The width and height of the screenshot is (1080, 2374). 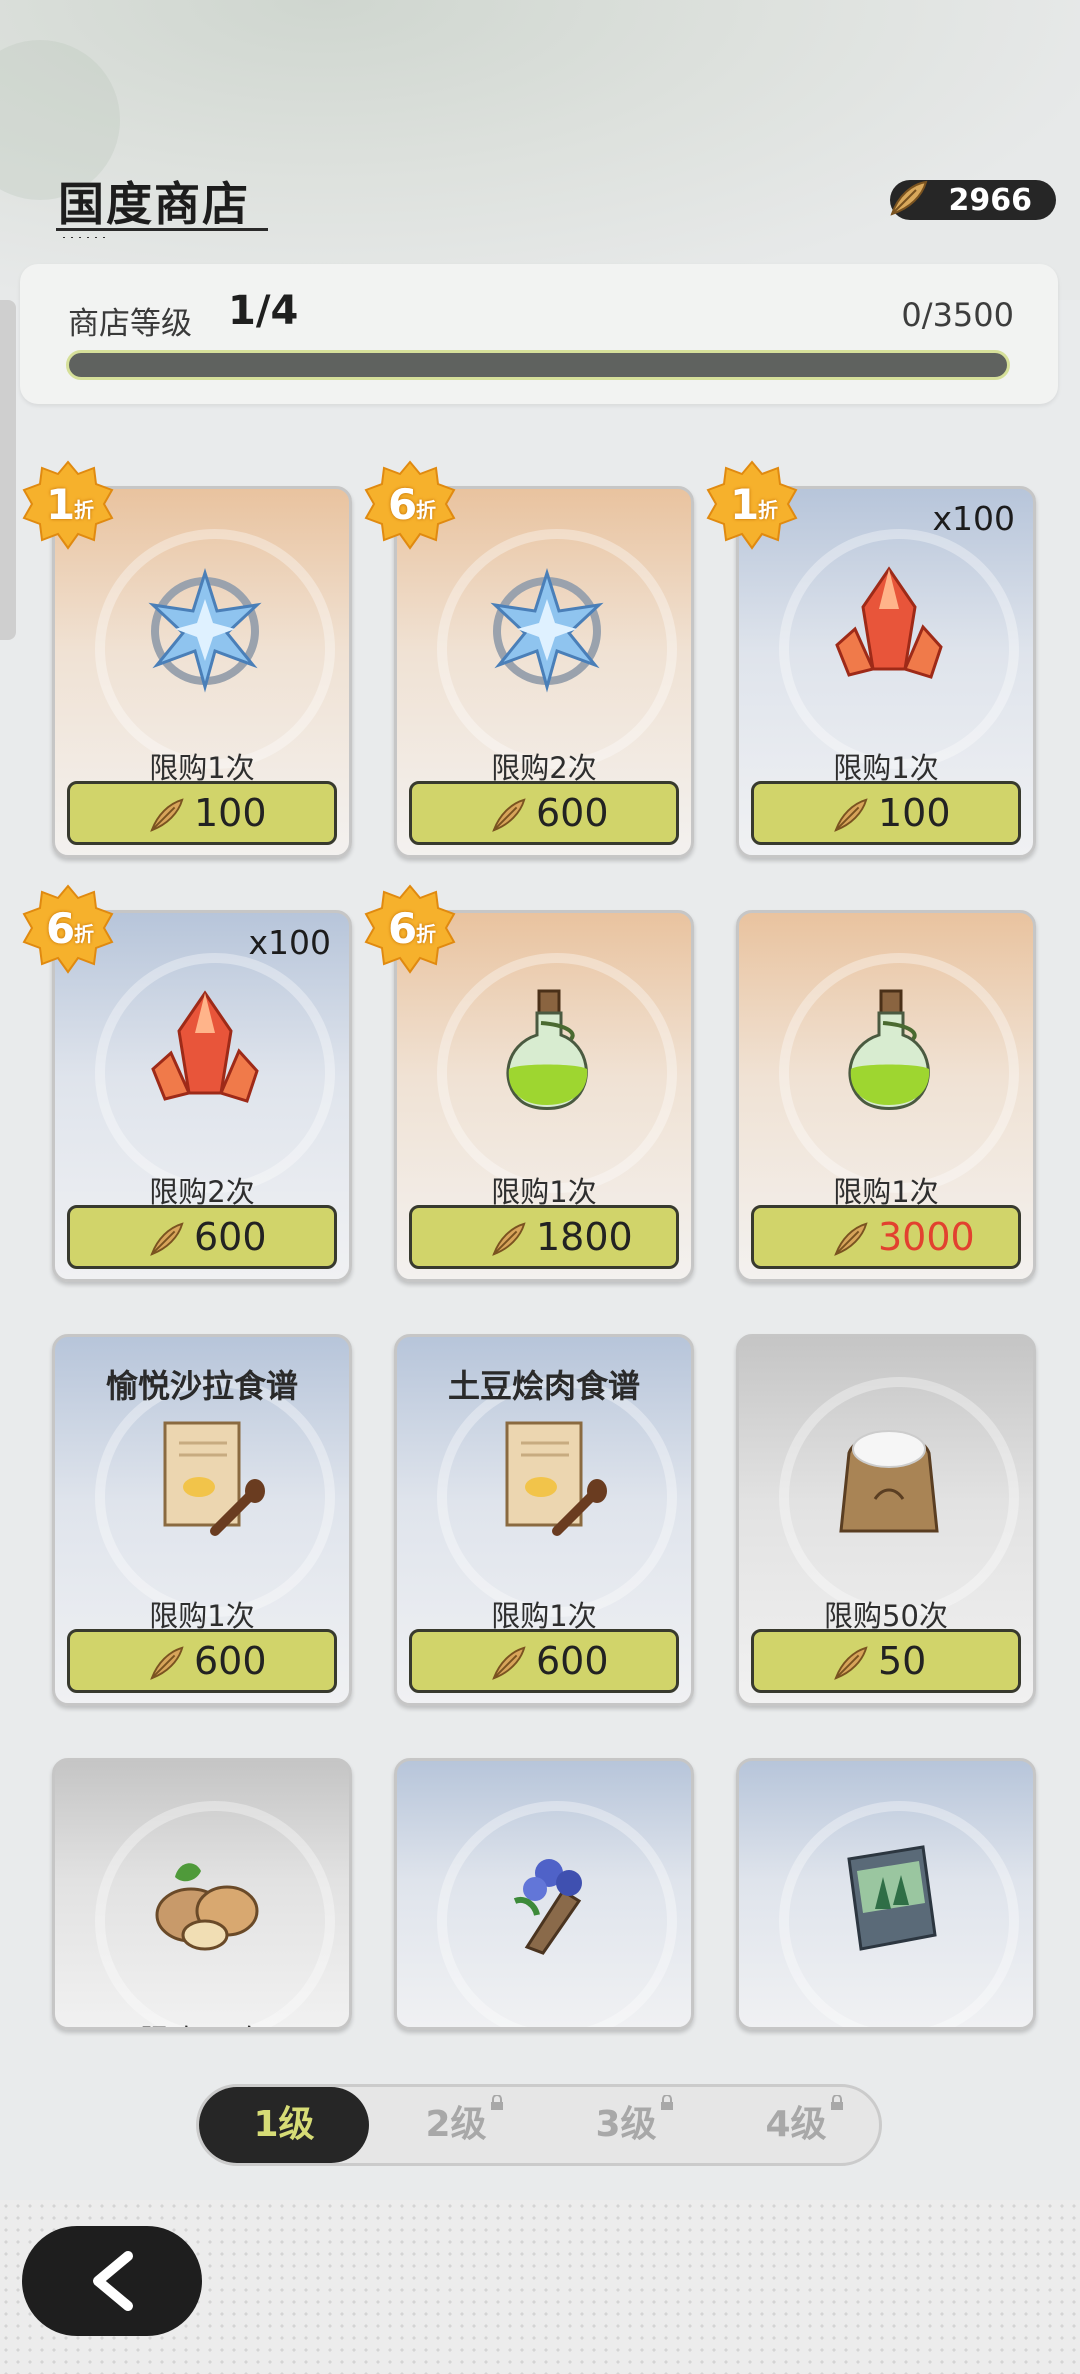 I want to click on shop-item-card: 限购50次, so click(x=202, y=1894).